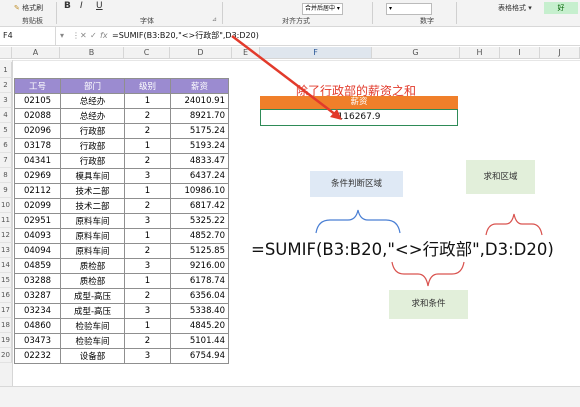 The image size is (580, 407). I want to click on criteria-brace, so click(428, 274).